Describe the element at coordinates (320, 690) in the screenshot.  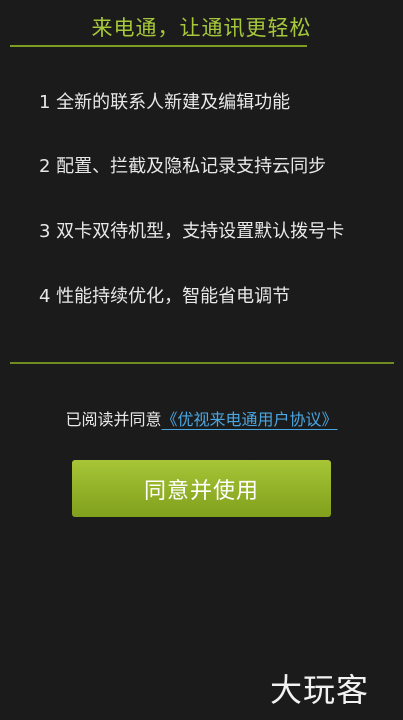
I see `watermark-logo: 大玩客` at that location.